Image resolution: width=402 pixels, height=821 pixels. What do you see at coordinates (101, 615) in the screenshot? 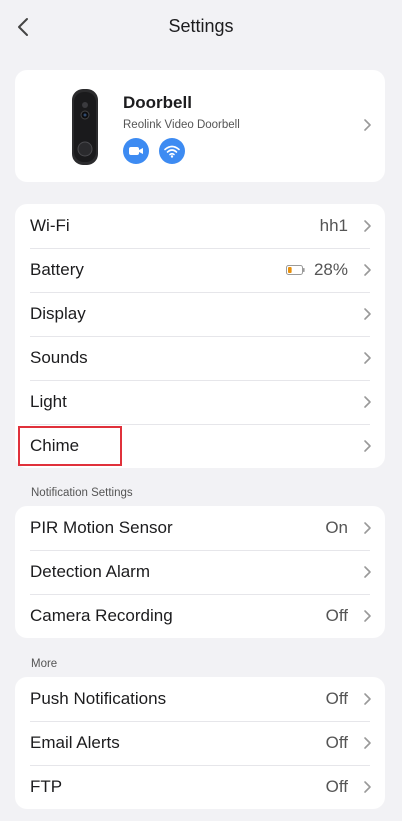
I see `row-label: Camera Recording` at bounding box center [101, 615].